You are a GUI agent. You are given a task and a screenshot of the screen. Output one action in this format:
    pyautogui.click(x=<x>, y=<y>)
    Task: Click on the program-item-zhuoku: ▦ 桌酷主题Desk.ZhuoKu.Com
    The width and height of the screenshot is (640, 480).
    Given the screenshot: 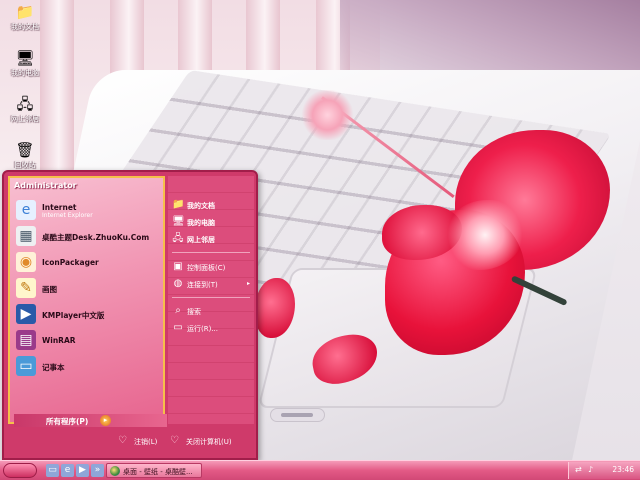 What is the action you would take?
    pyautogui.click(x=88, y=237)
    